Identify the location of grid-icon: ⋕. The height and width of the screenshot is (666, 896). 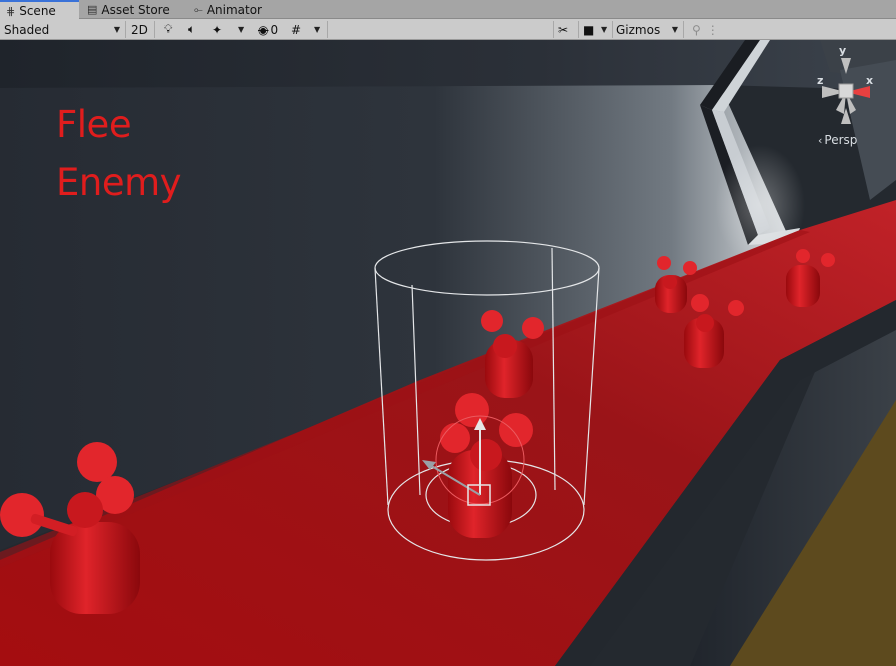
(11, 11).